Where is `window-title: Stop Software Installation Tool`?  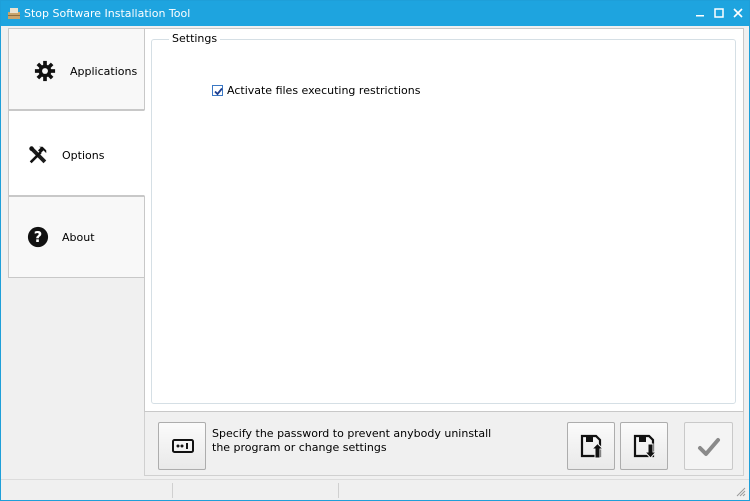 window-title: Stop Software Installation Tool is located at coordinates (107, 13).